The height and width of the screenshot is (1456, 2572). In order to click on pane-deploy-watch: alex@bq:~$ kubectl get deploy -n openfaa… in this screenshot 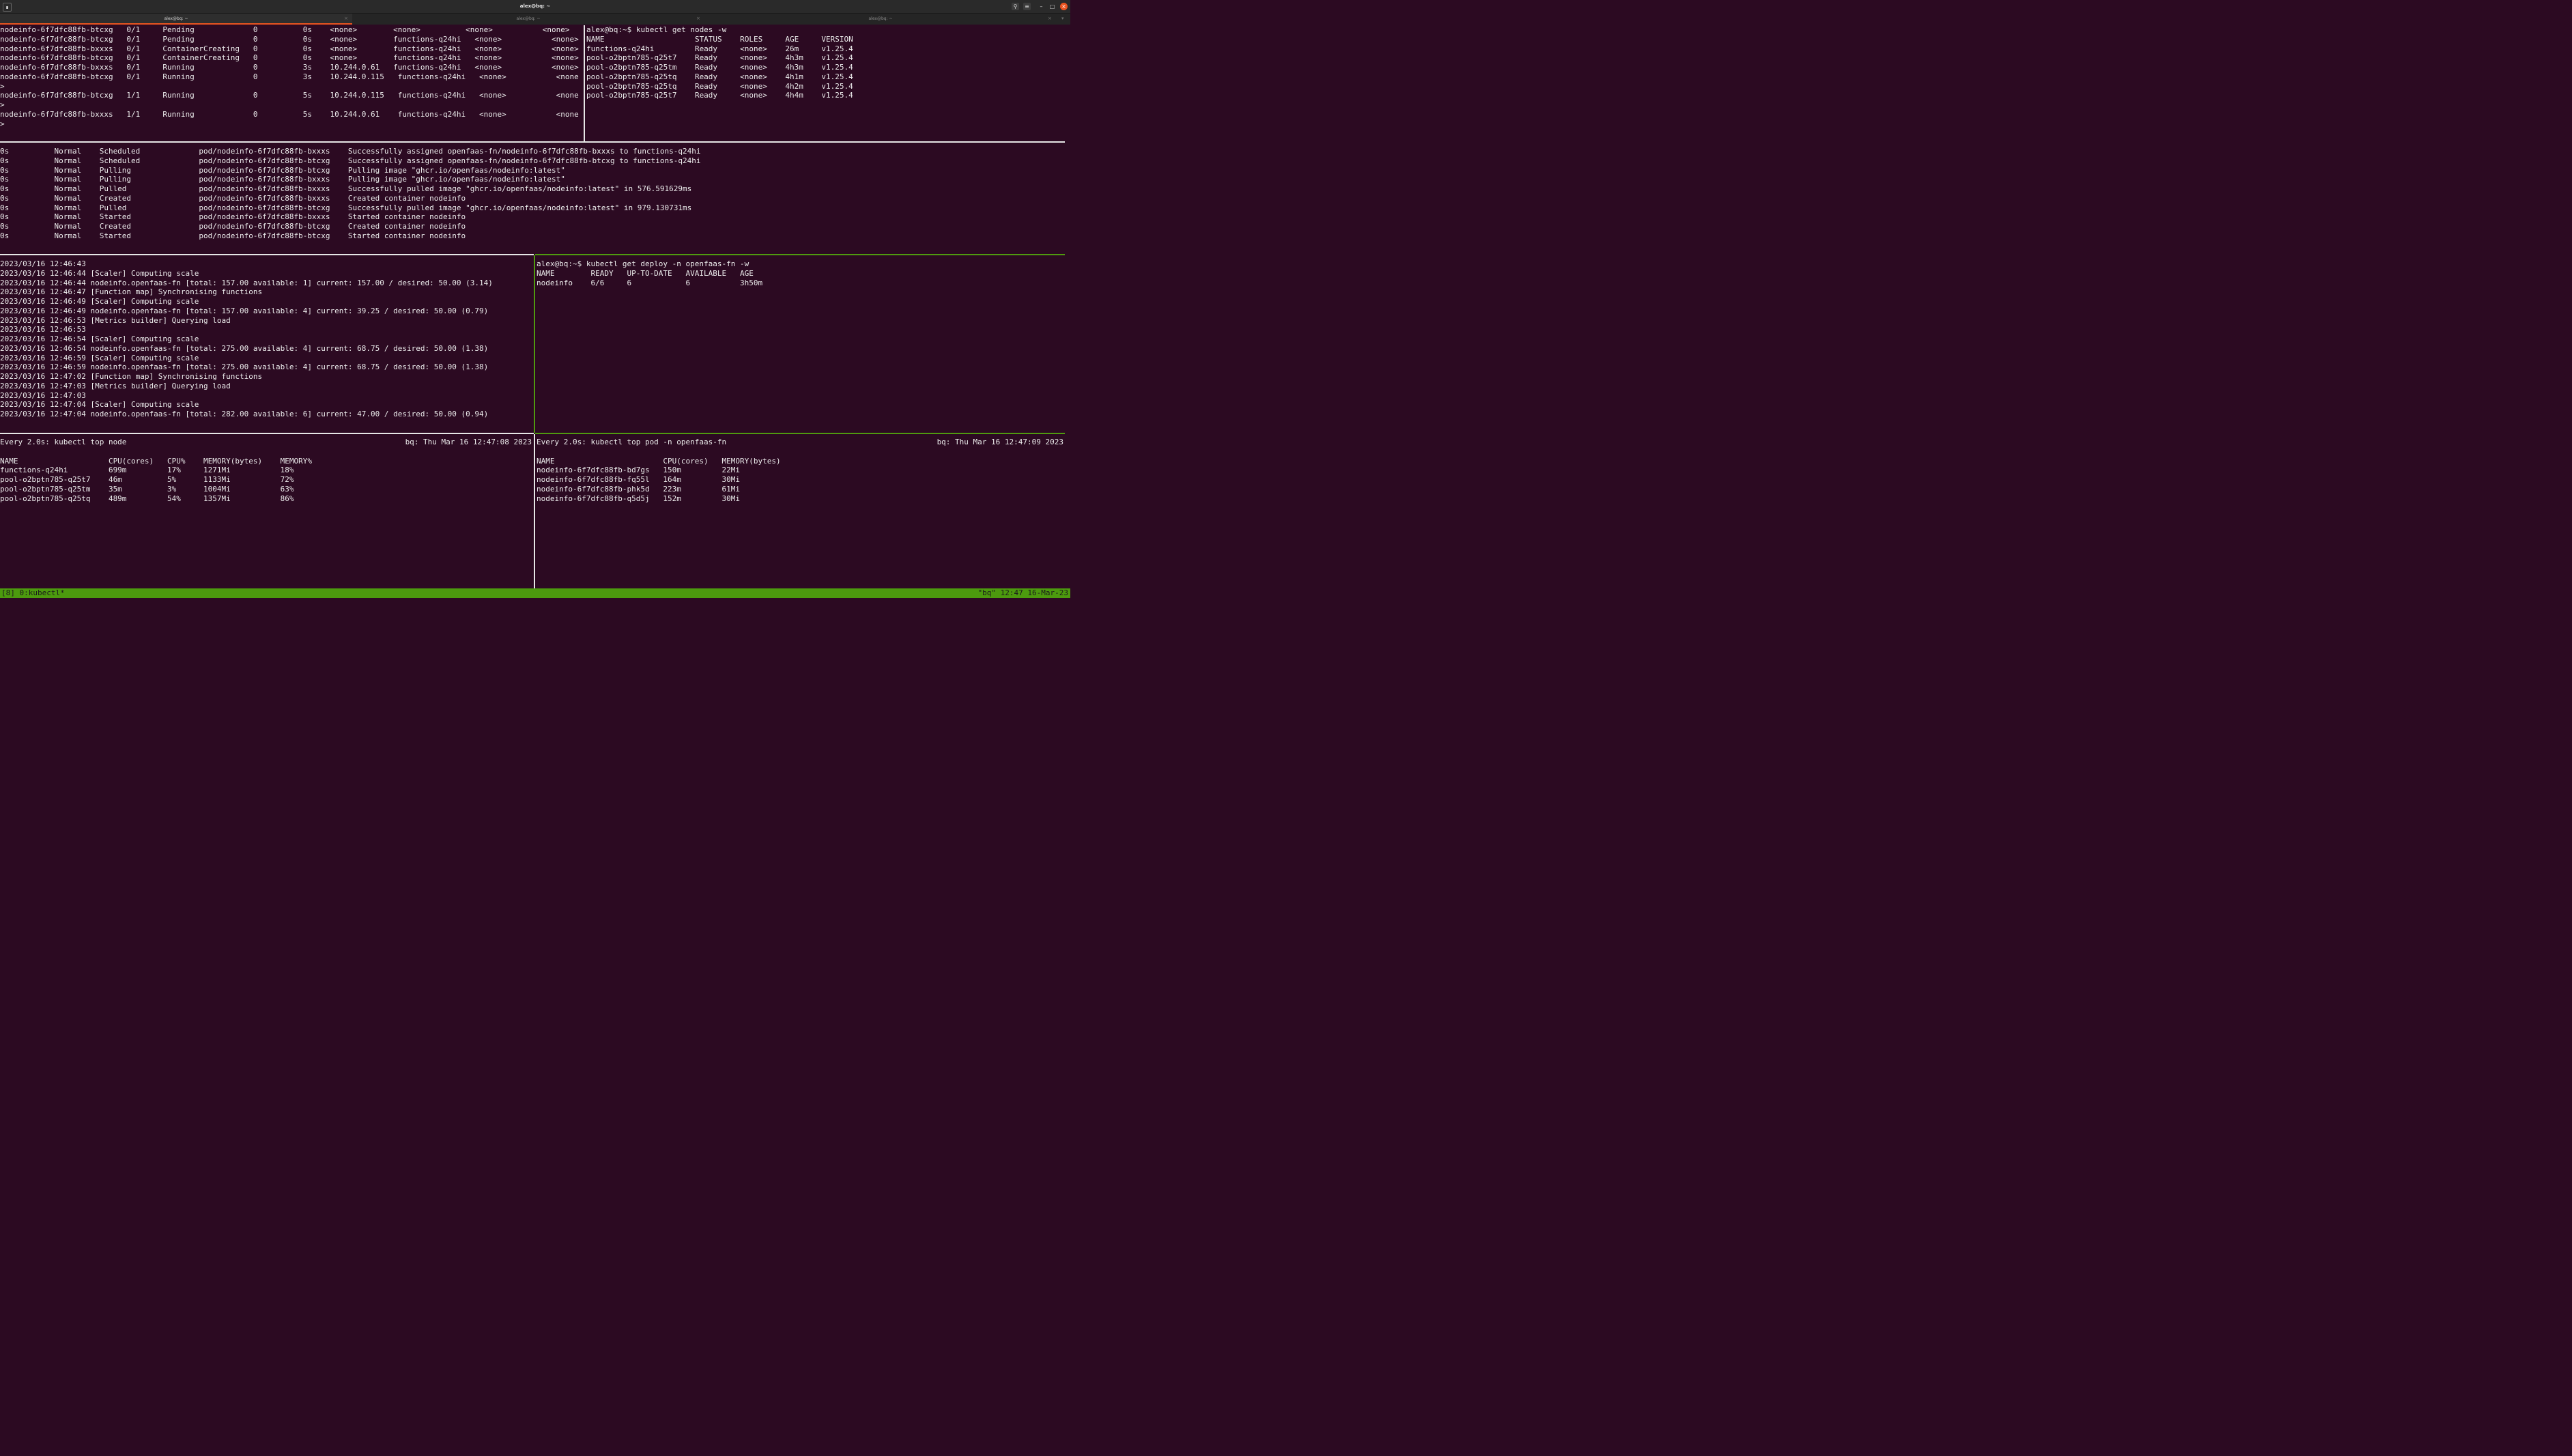, I will do `click(803, 346)`.